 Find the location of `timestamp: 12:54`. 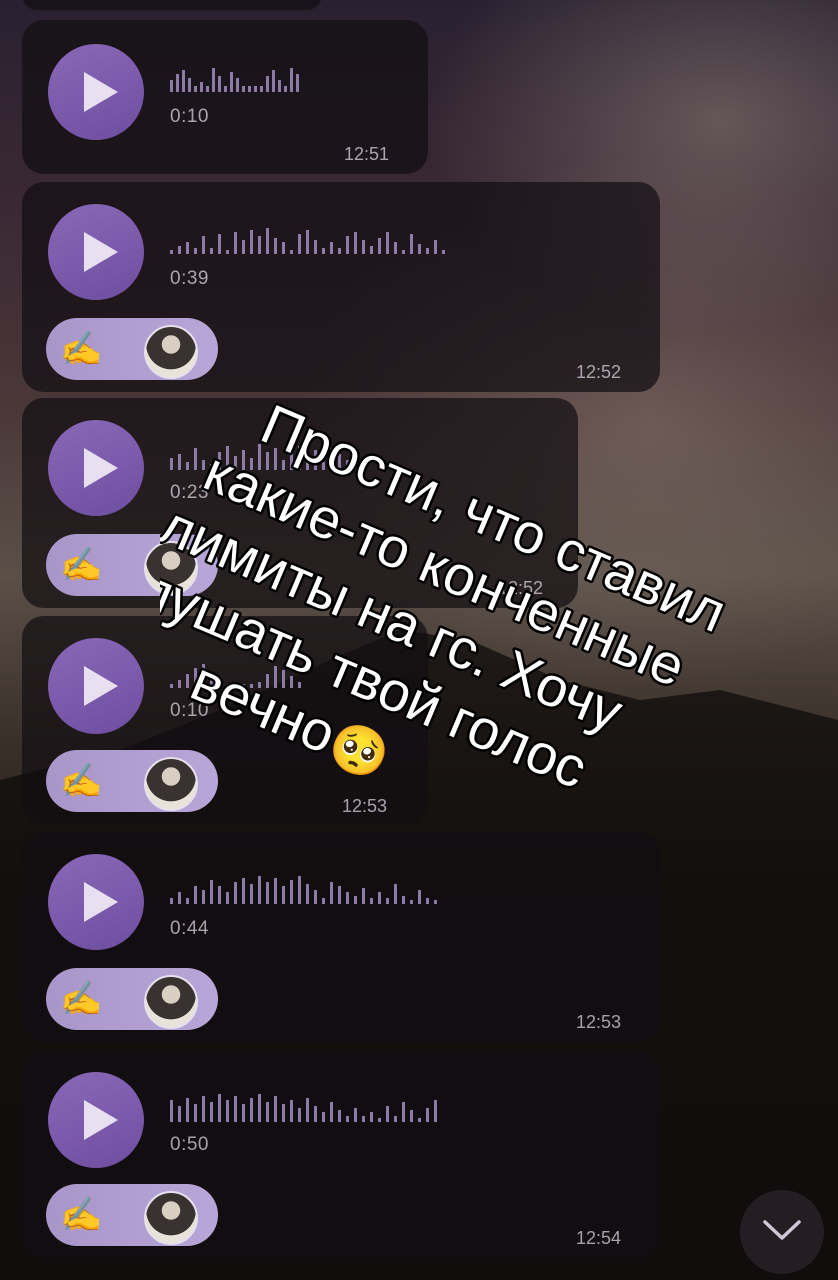

timestamp: 12:54 is located at coordinates (599, 1238).